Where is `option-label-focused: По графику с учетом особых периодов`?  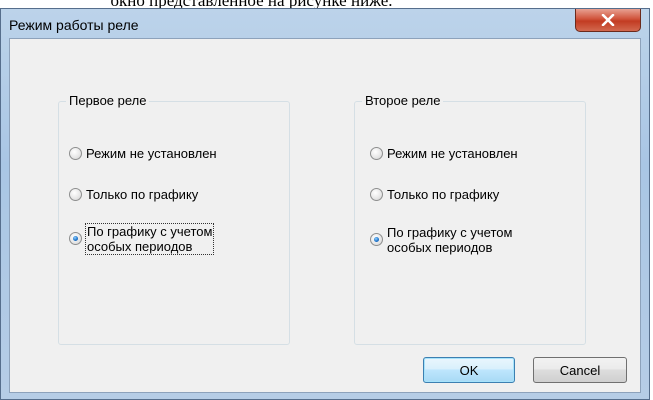
option-label-focused: По графику с учетом особых периодов is located at coordinates (149, 239).